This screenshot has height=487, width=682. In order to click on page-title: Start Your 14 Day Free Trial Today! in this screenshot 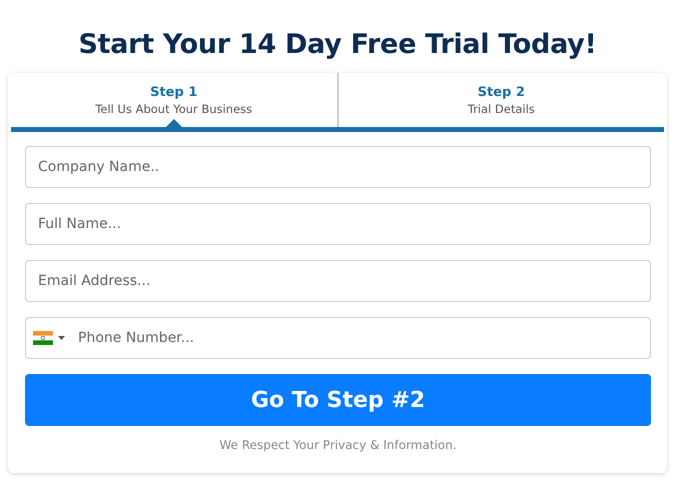, I will do `click(338, 45)`.